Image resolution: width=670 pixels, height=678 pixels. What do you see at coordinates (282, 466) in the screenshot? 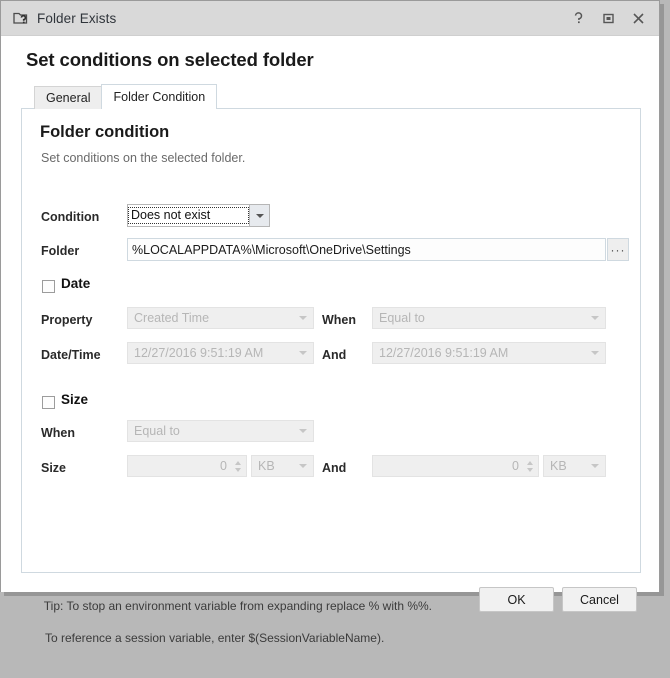
I see `size-unit-combobox: KB` at bounding box center [282, 466].